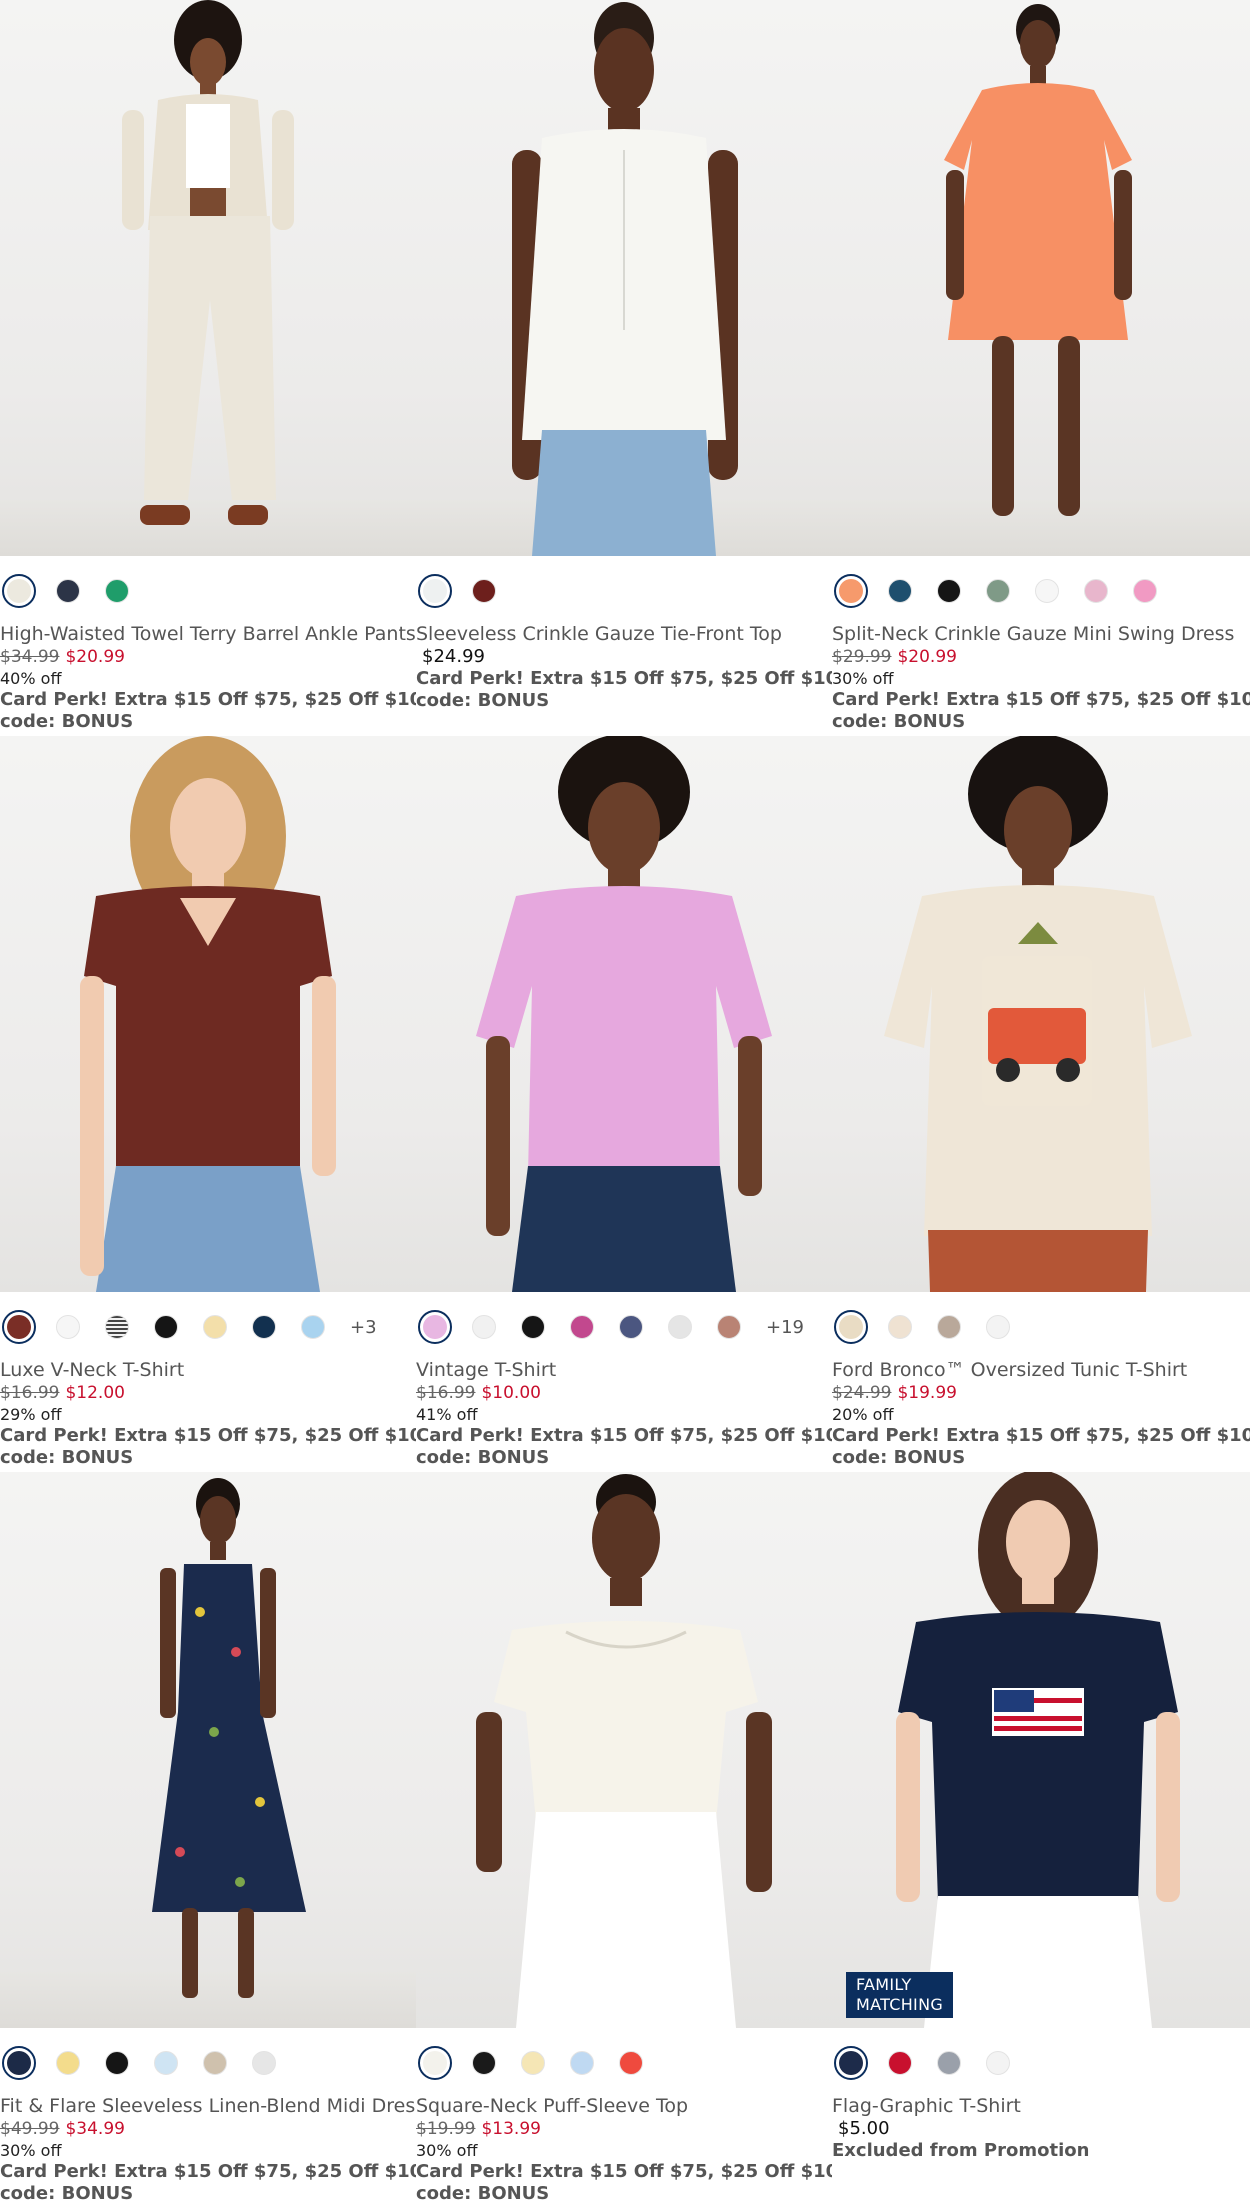 This screenshot has width=1250, height=2212. I want to click on price: $19.99 $13.99, so click(624, 2129).